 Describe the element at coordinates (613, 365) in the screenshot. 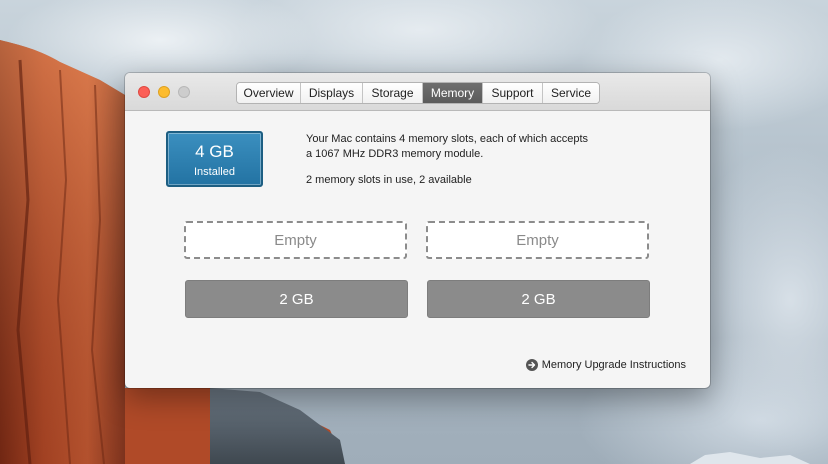

I see `memory-upgrade-instructions-label: Memory Upgrade Instructions` at that location.